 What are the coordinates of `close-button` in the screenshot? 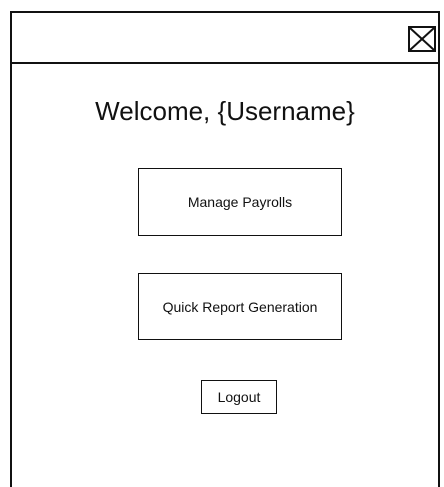 It's located at (422, 39).